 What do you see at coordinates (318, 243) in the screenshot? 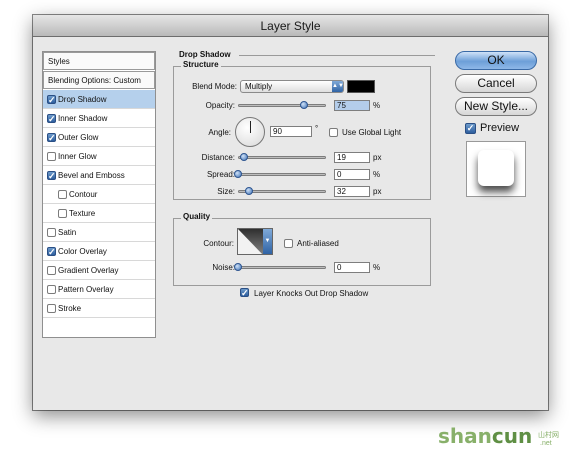
I see `anti-aliased-label: Anti-aliased` at bounding box center [318, 243].